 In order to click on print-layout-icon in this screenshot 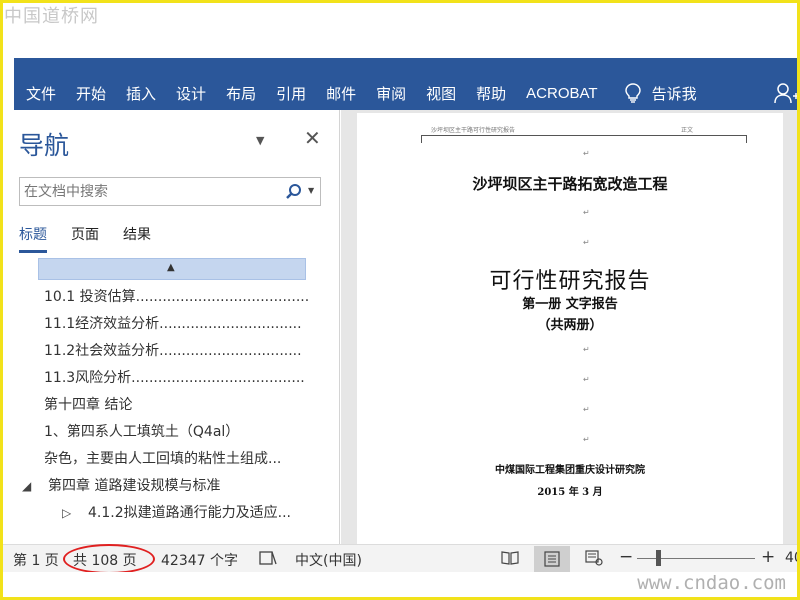, I will do `click(552, 559)`.